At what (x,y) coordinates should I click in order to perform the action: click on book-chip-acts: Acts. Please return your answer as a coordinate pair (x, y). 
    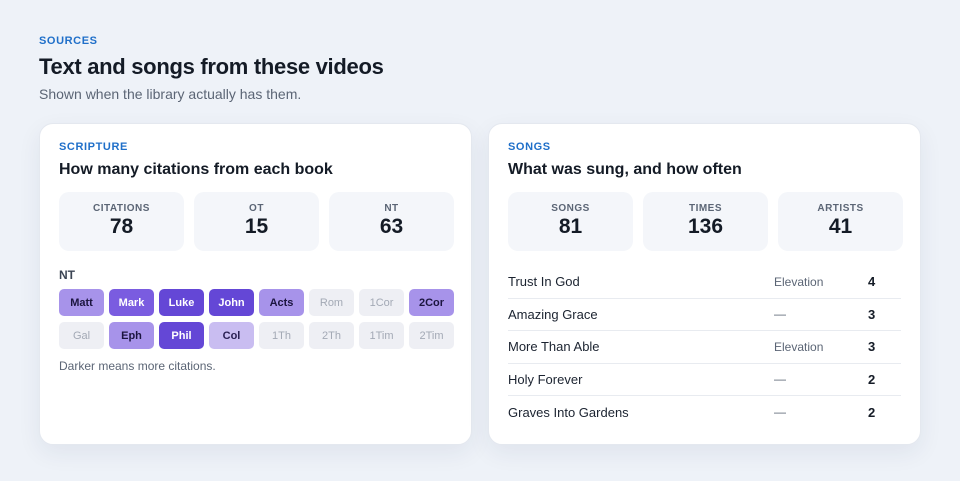
    Looking at the image, I should click on (281, 302).